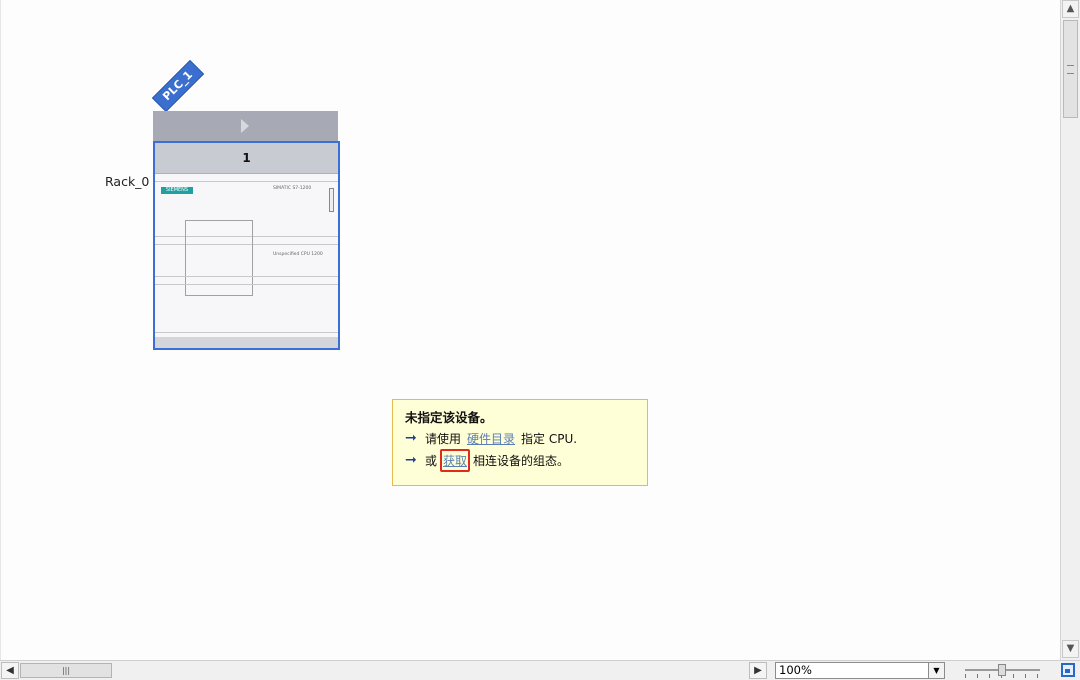  I want to click on vertical-scroll-thumb, so click(1070, 69).